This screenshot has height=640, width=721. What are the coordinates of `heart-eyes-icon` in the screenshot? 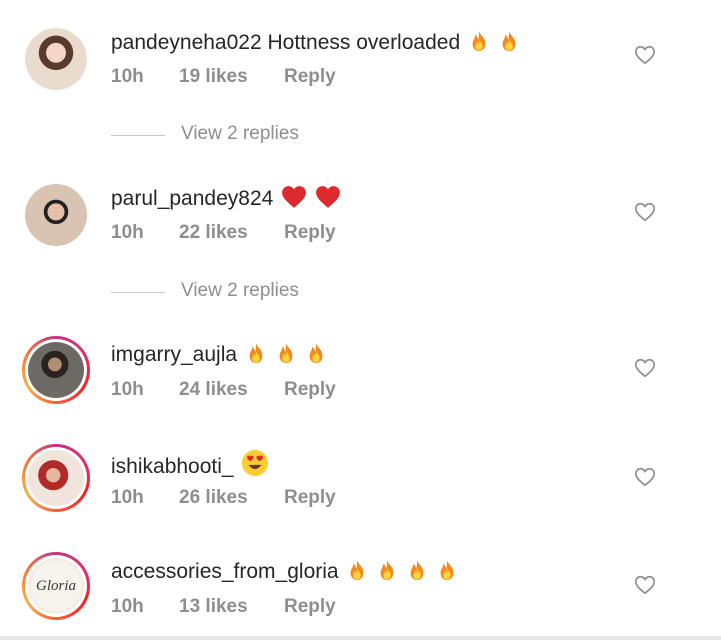 It's located at (255, 463).